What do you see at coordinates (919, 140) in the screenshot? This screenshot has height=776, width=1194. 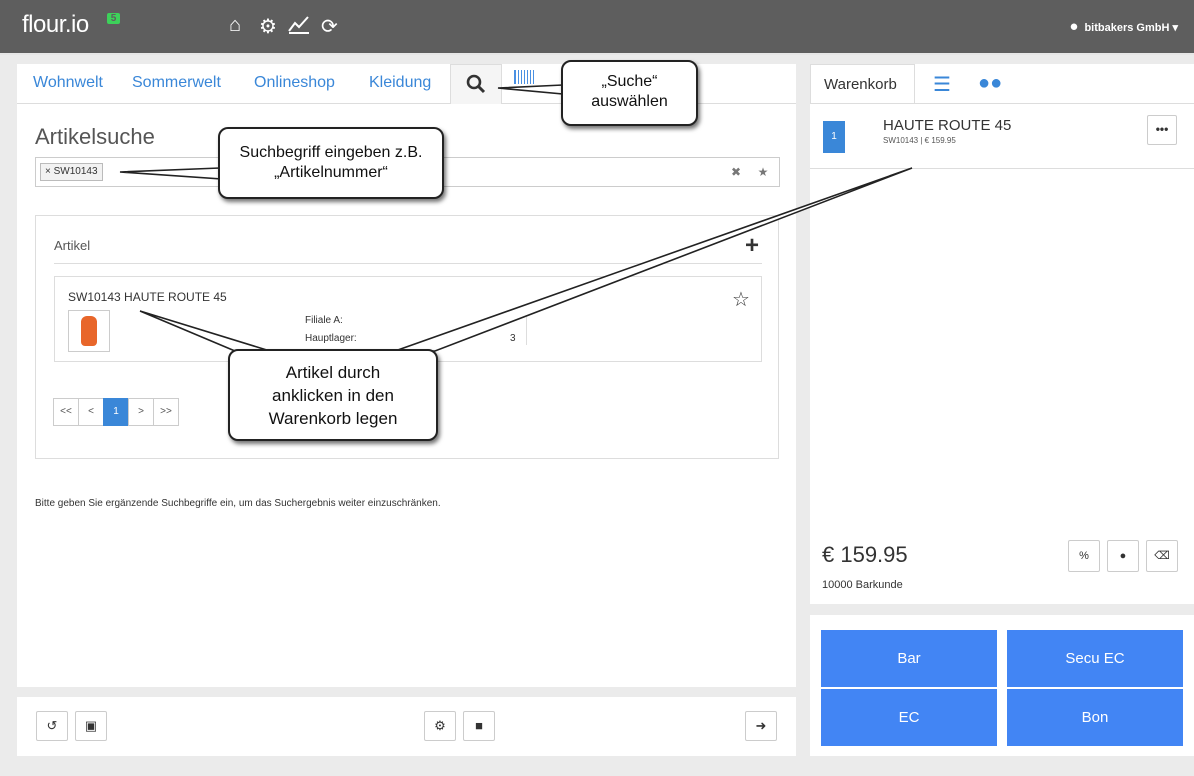 I see `item-sub: SW10143 | € 159.95` at bounding box center [919, 140].